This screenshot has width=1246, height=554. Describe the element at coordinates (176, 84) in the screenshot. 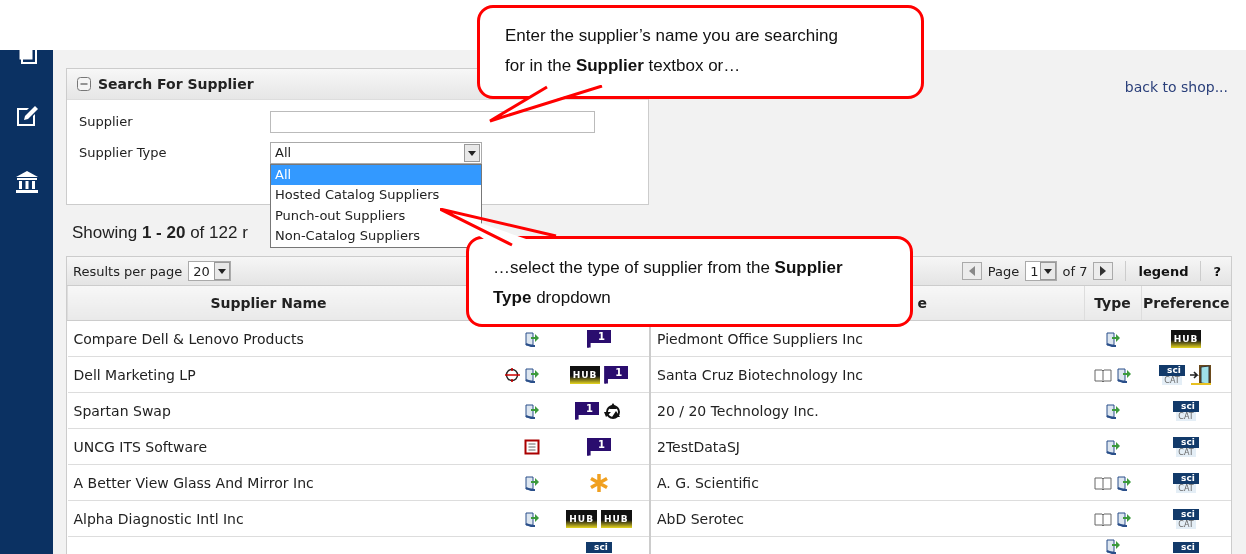

I see `panel-title: Search For Supplier` at that location.